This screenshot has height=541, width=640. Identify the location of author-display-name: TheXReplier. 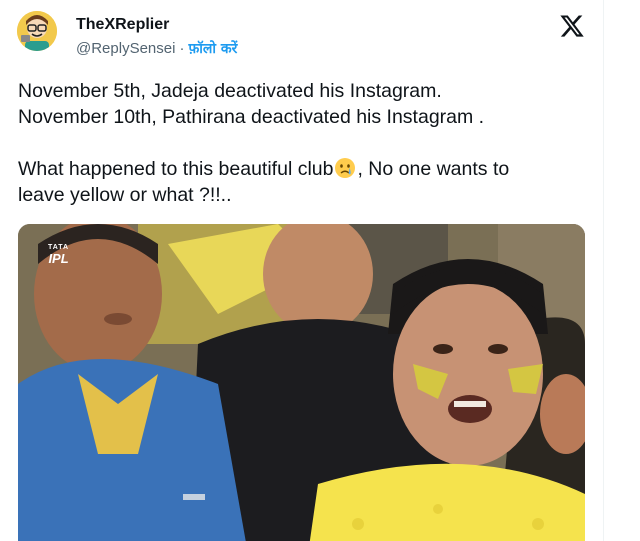
(122, 25).